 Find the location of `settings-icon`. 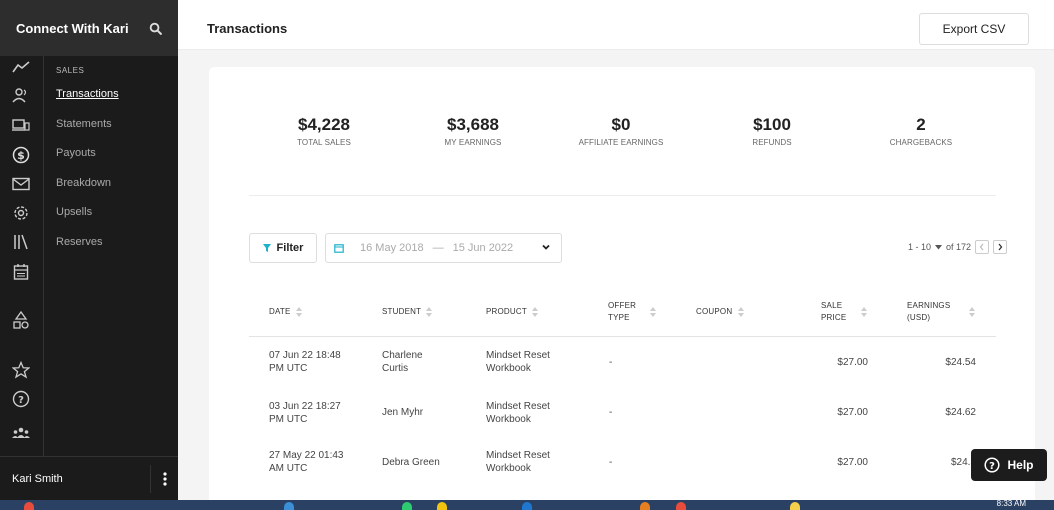

settings-icon is located at coordinates (21, 213).